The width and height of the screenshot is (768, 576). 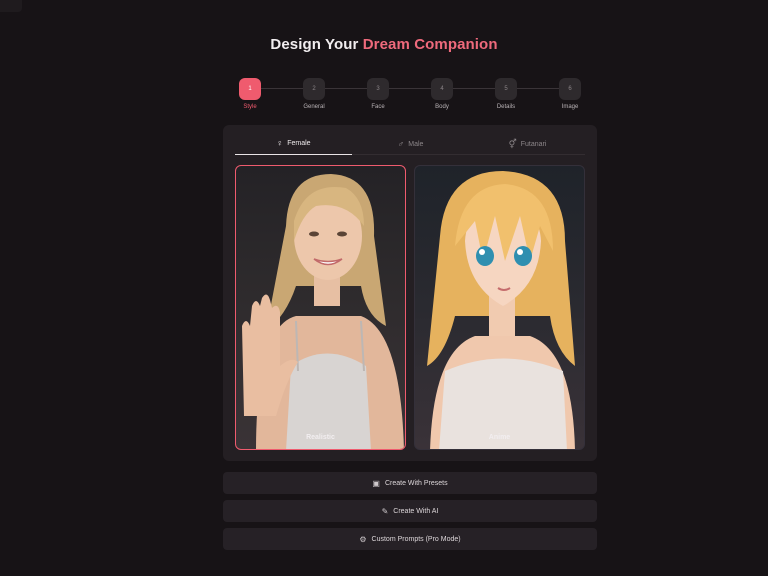 I want to click on corner-chip, so click(x=11, y=6).